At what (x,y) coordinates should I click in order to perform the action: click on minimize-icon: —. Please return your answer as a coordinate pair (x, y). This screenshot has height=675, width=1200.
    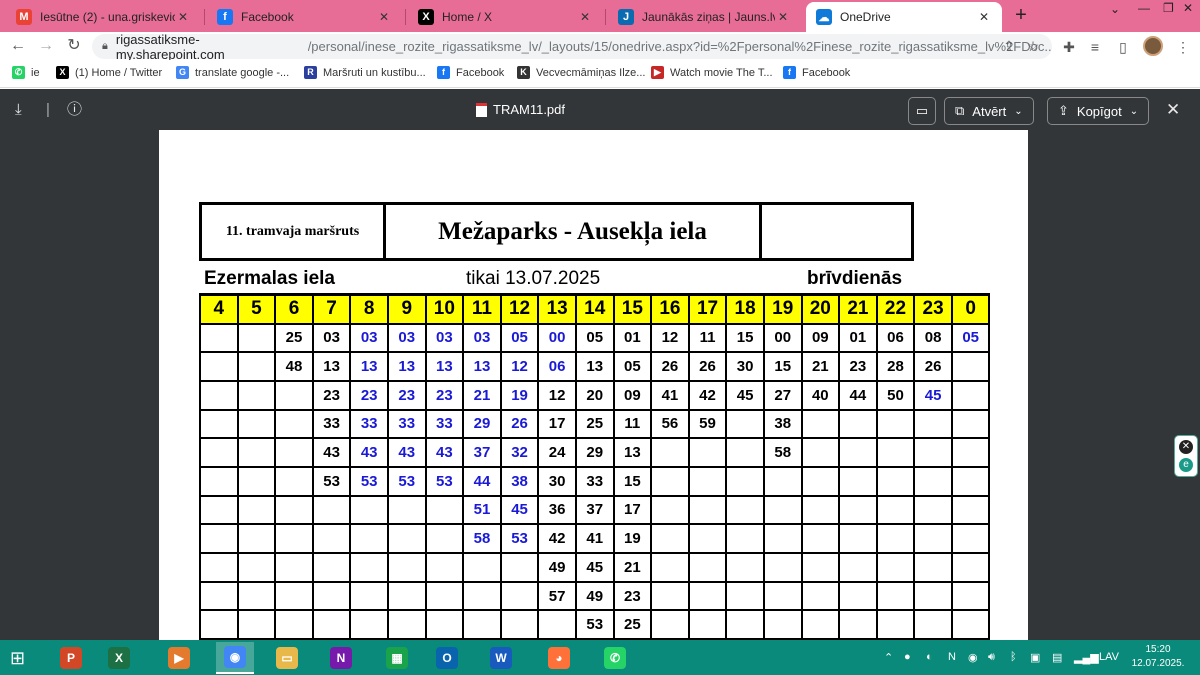
    Looking at the image, I should click on (1144, 8).